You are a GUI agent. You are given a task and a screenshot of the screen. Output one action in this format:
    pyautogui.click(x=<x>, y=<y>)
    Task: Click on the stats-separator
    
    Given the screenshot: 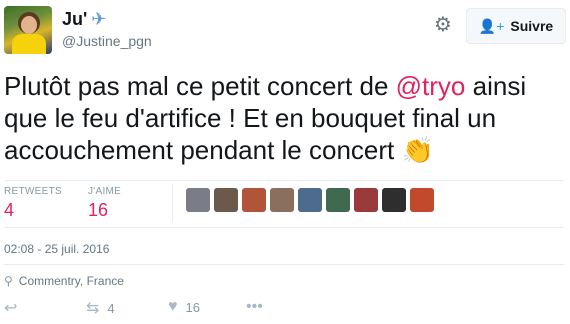 What is the action you would take?
    pyautogui.click(x=172, y=203)
    